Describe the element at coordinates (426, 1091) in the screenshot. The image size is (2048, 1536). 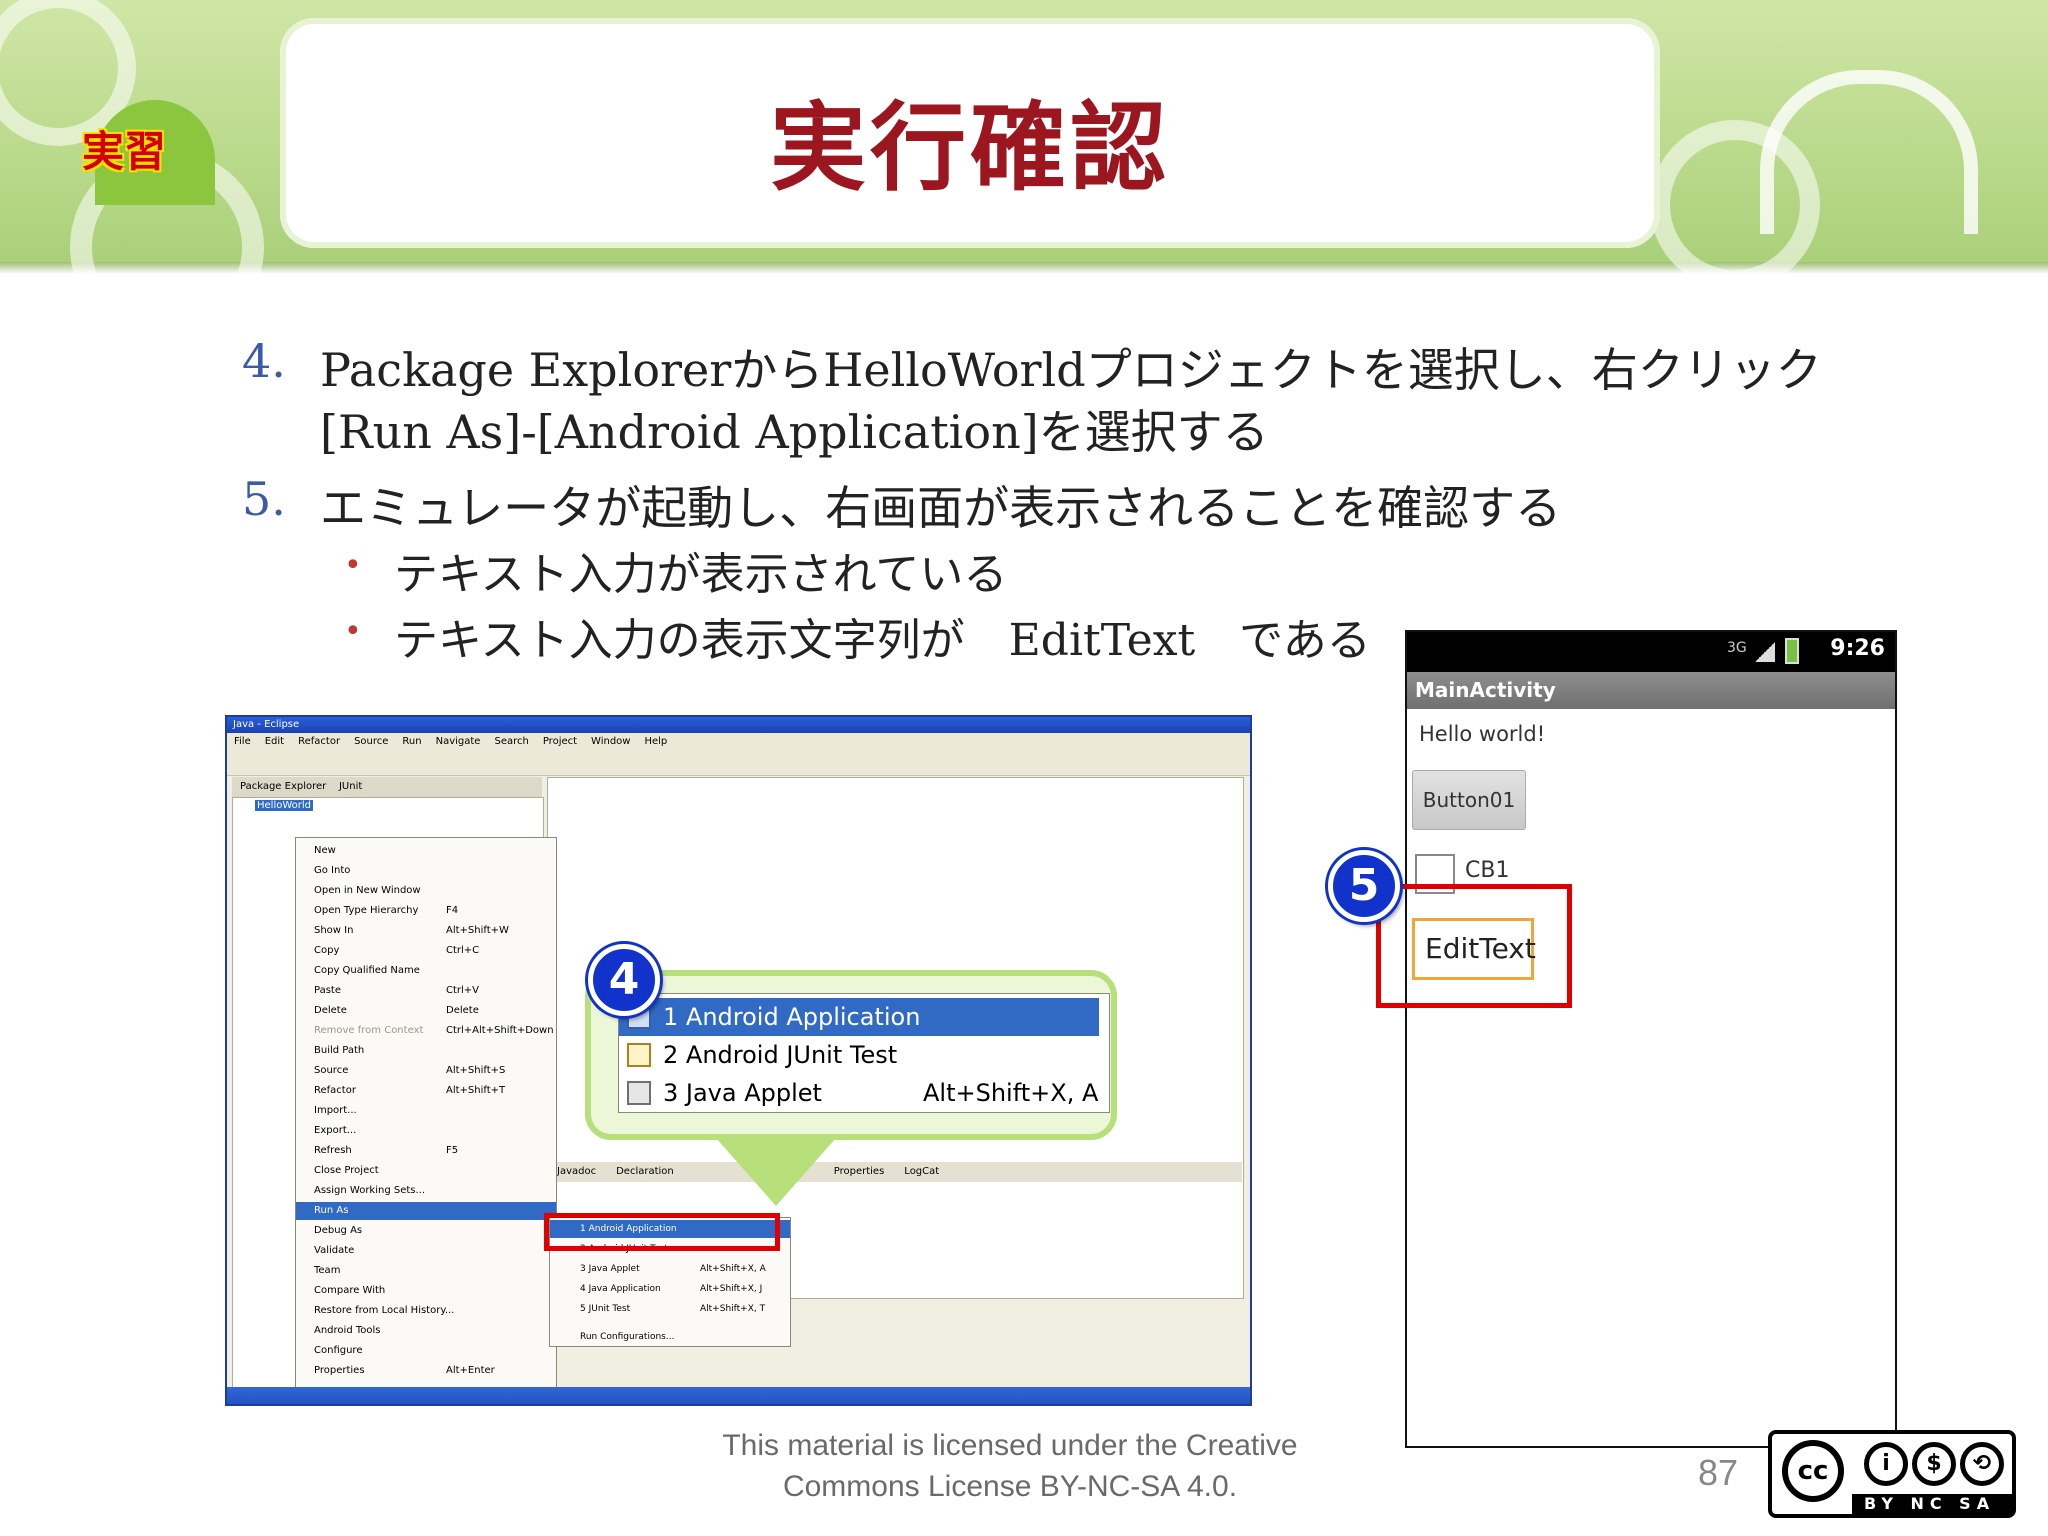
I see `context-menu-item: Refactor` at that location.